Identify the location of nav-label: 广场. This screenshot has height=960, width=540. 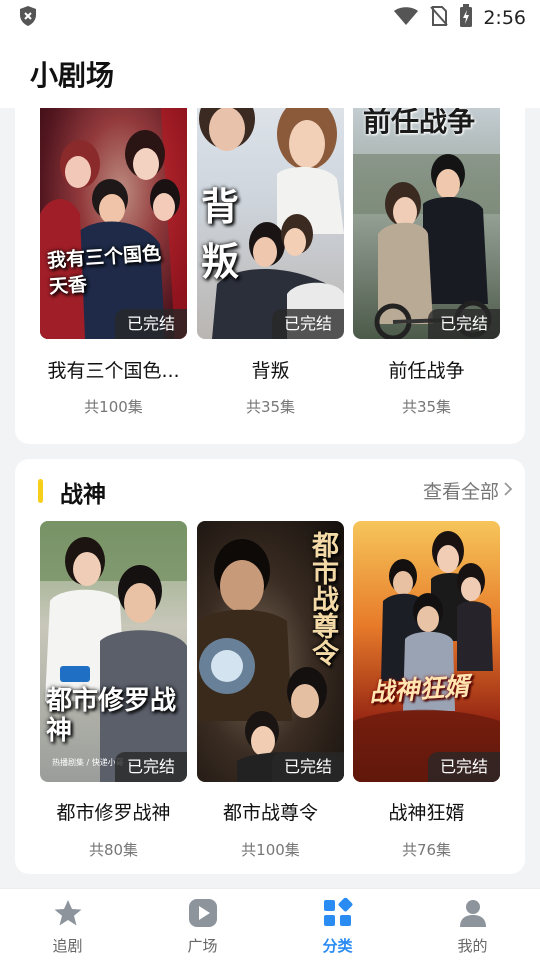
(202, 946).